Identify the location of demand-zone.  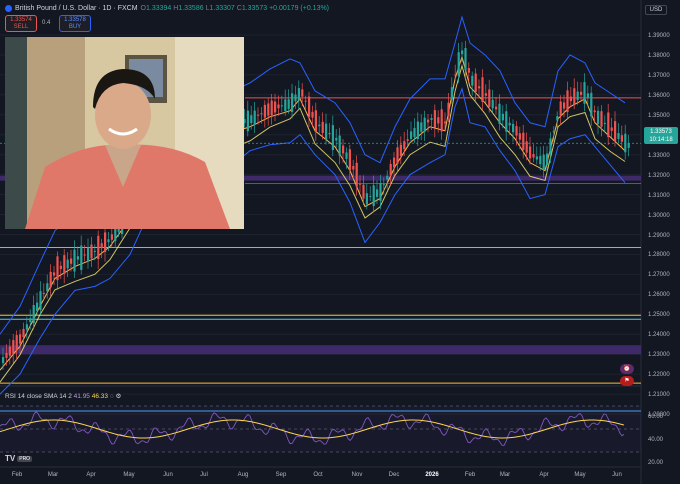
(320, 350).